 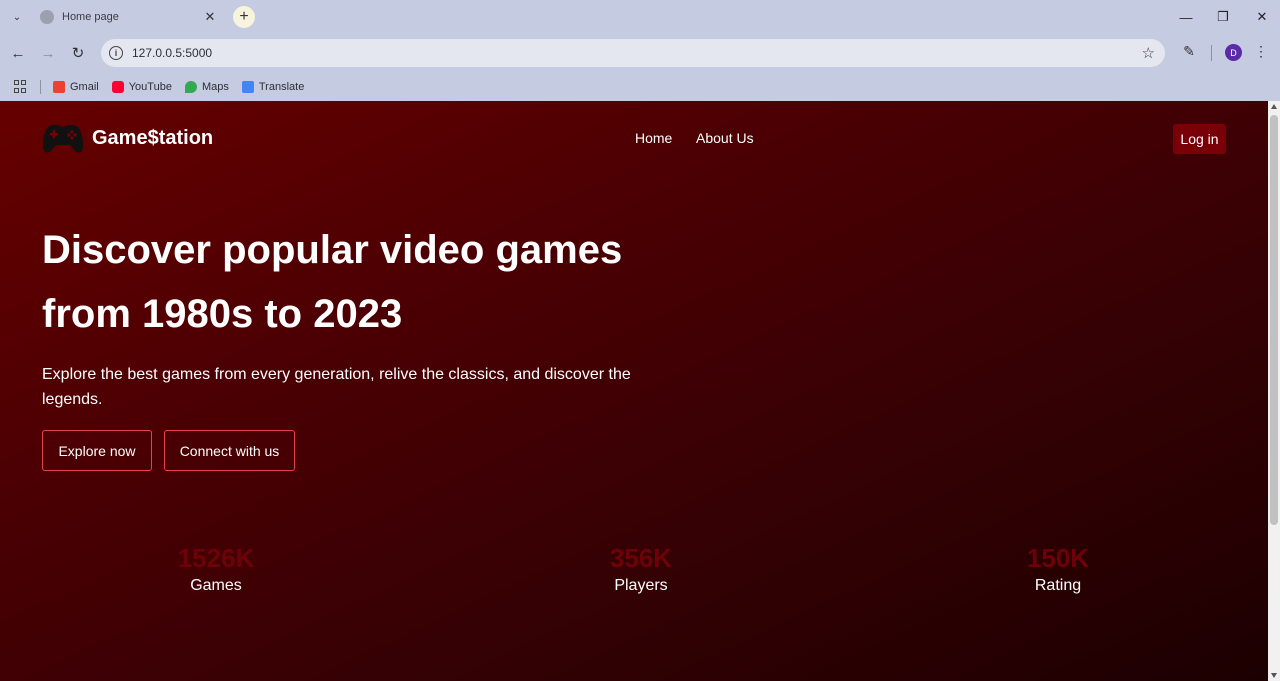 I want to click on stat-label: Games, so click(x=216, y=585).